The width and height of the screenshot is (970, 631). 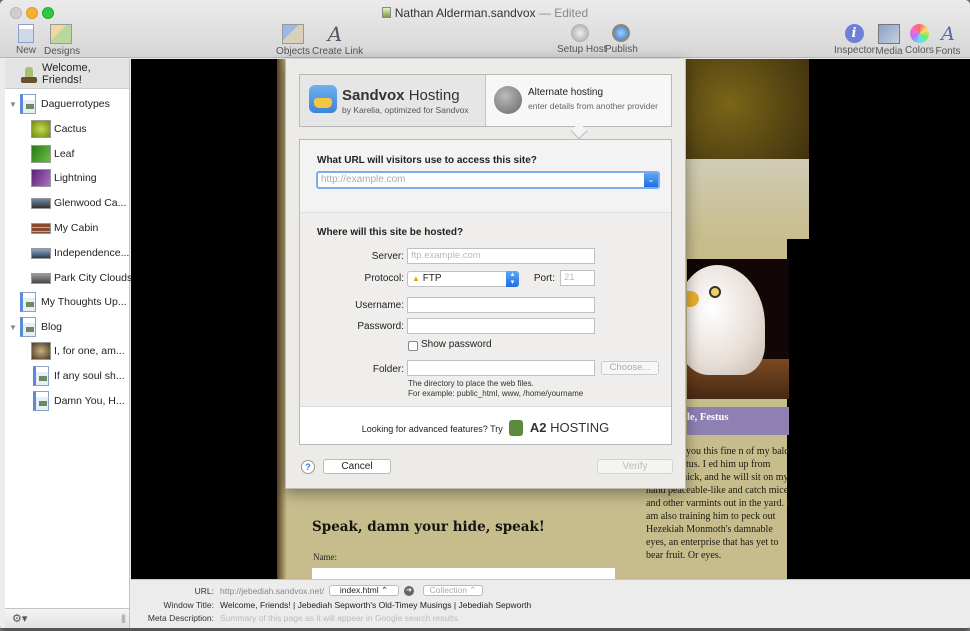 I want to click on verify-button: Verify, so click(x=635, y=466).